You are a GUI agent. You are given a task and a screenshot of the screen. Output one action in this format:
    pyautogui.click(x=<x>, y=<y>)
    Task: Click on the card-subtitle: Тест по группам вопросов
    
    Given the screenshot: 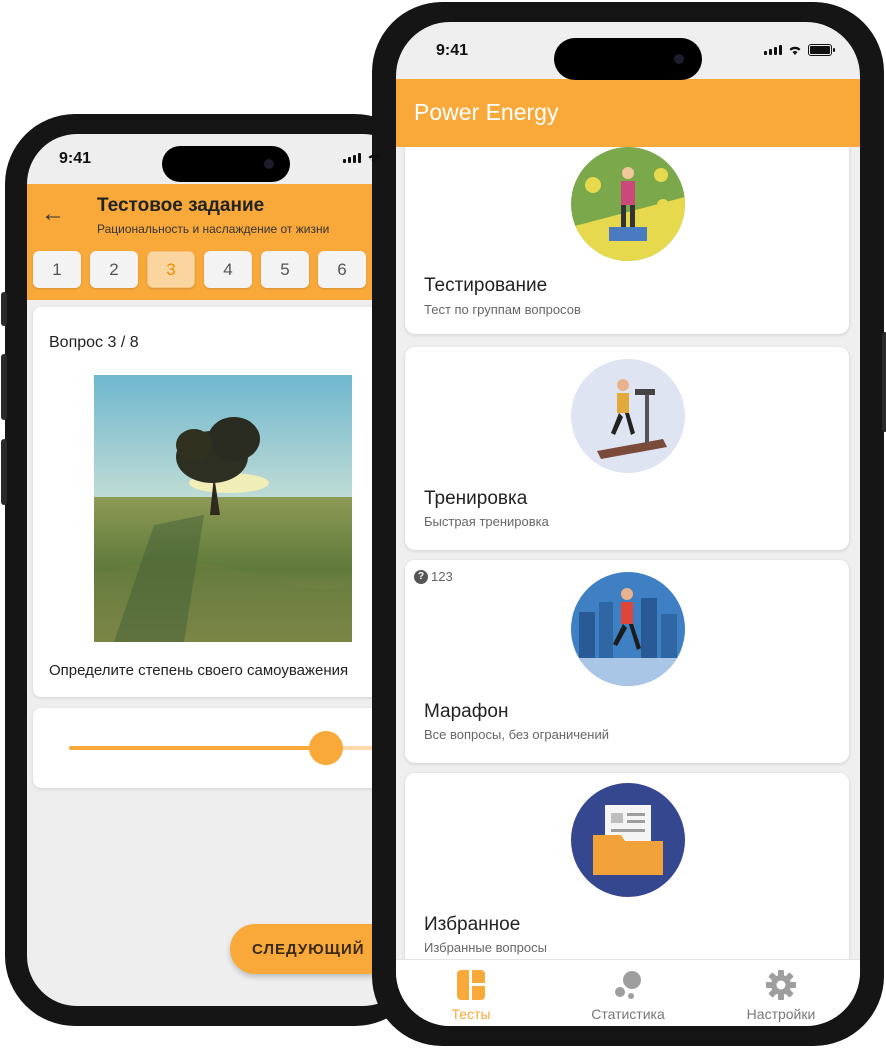 What is the action you would take?
    pyautogui.click(x=502, y=309)
    